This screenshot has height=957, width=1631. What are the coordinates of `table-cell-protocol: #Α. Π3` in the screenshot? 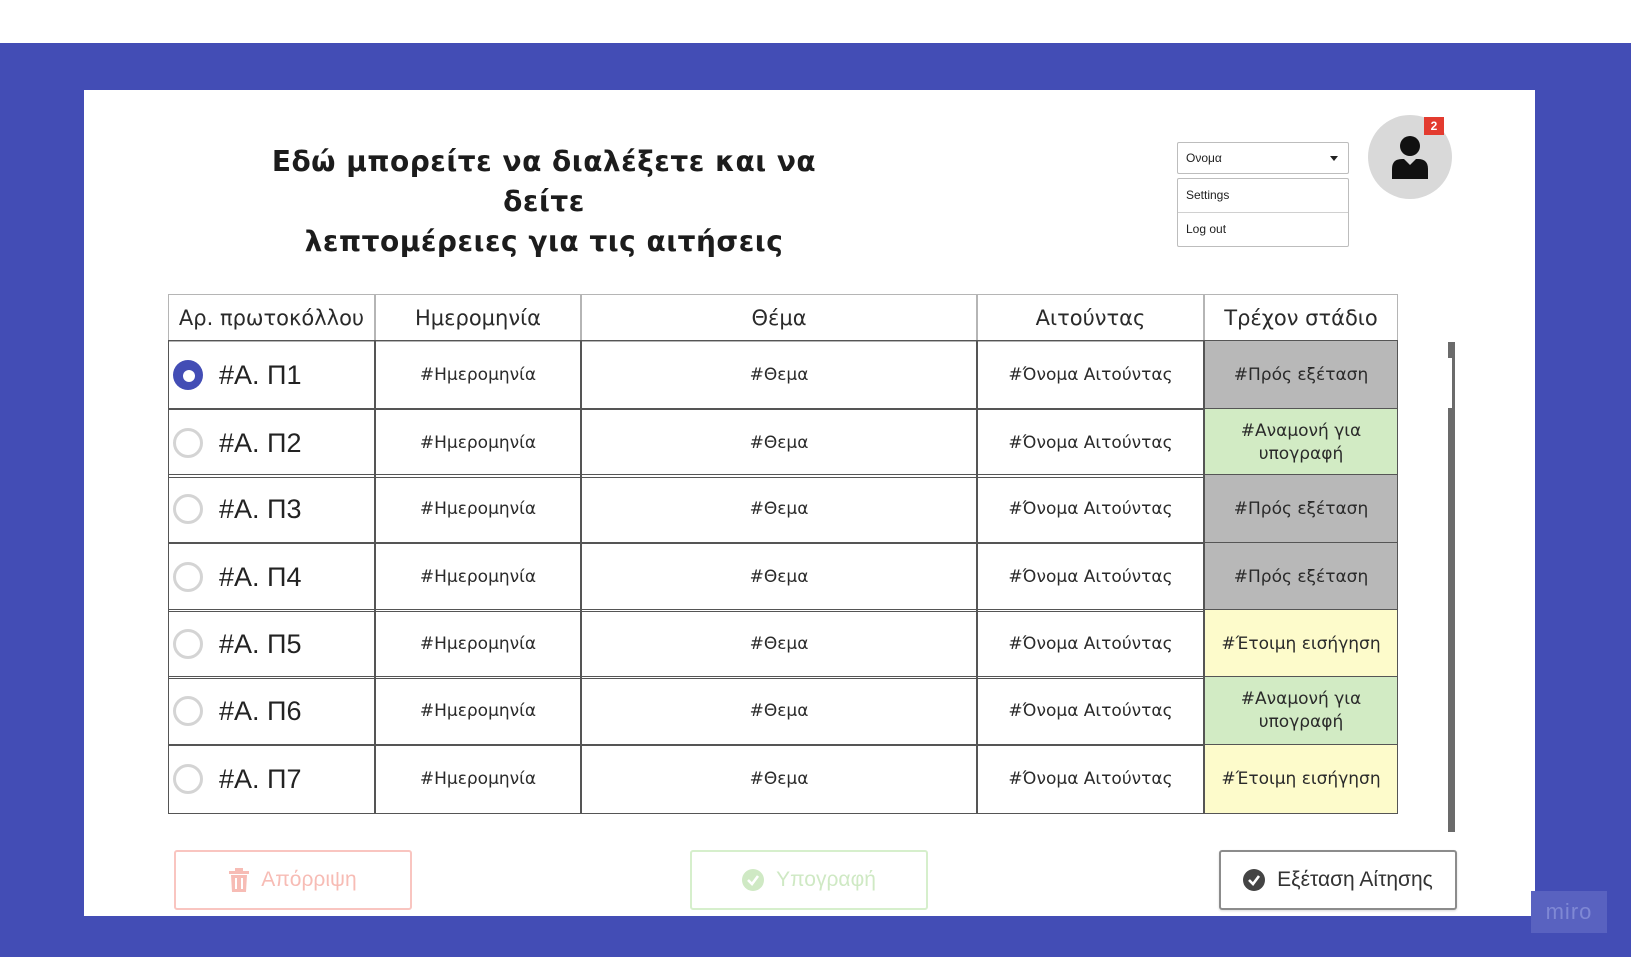 It's located at (271, 509).